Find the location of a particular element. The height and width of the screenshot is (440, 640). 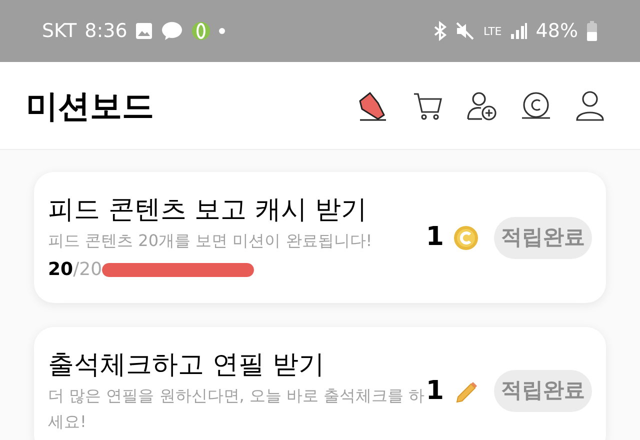

user-icon is located at coordinates (590, 106).